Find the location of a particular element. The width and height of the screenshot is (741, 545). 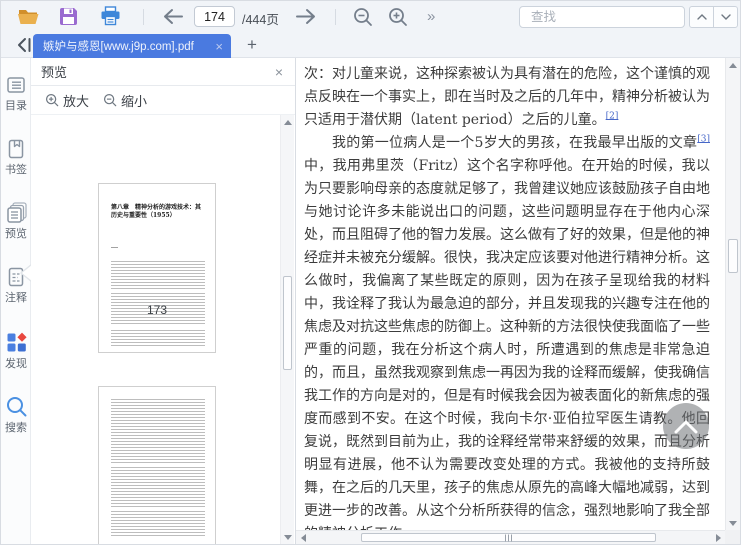

printer-icon is located at coordinates (110, 16).